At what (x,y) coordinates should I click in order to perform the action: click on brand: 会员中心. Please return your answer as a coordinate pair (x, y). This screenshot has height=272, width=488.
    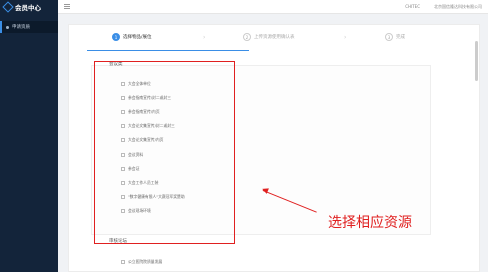
    Looking at the image, I should click on (29, 7).